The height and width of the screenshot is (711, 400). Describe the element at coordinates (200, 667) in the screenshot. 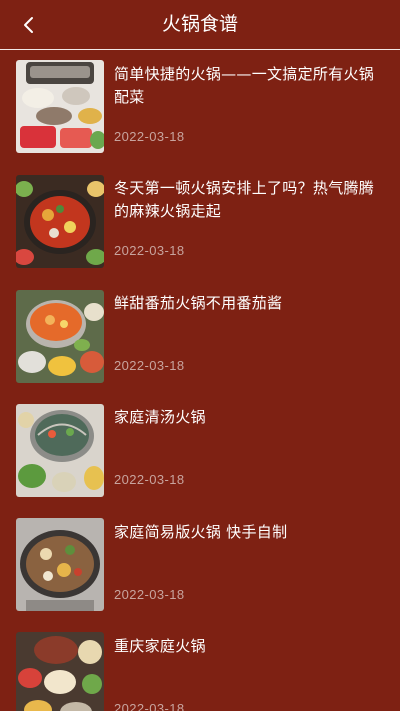

I see `recipe-item: 重庆家庭火锅 2022-03-18` at that location.